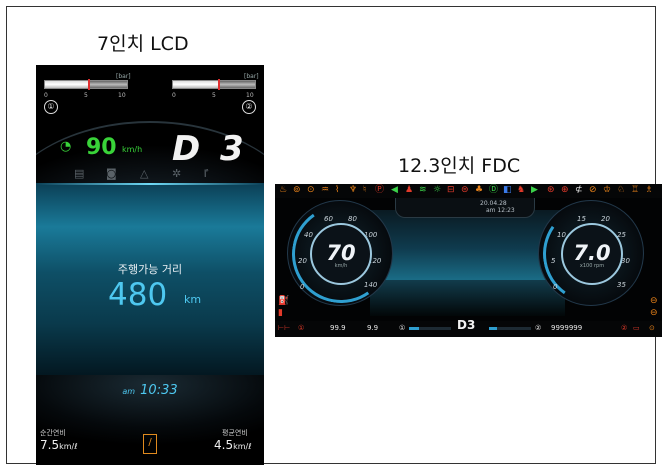 This screenshot has width=662, height=470. I want to click on exhaust-icon: ♮, so click(365, 190).